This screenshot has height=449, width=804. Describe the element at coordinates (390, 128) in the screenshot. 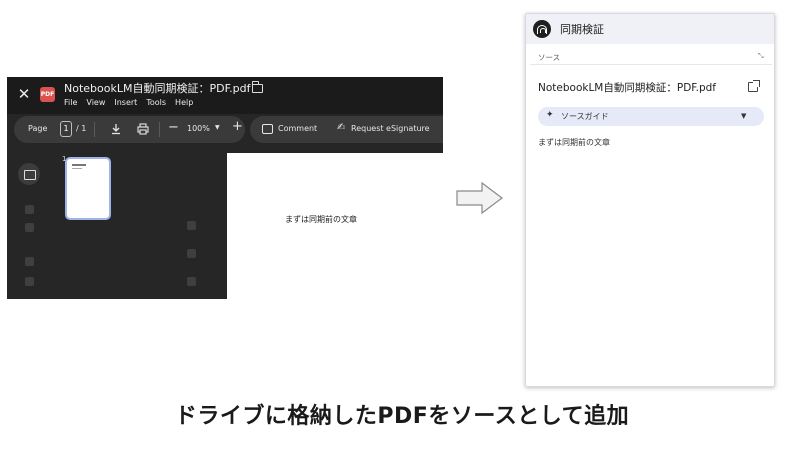

I see `request-esignature-button: Request eSignature` at that location.